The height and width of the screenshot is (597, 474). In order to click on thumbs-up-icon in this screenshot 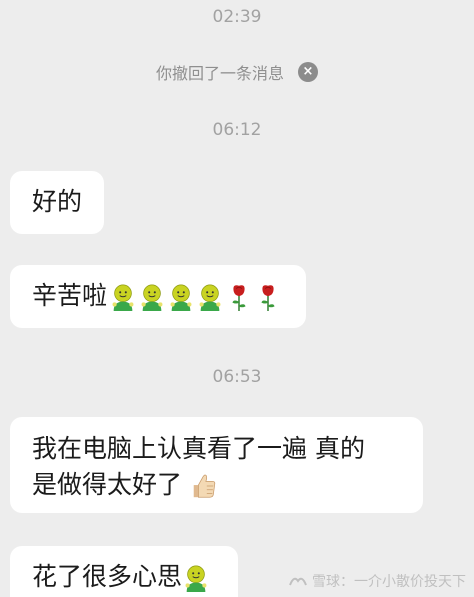, I will do `click(204, 486)`.